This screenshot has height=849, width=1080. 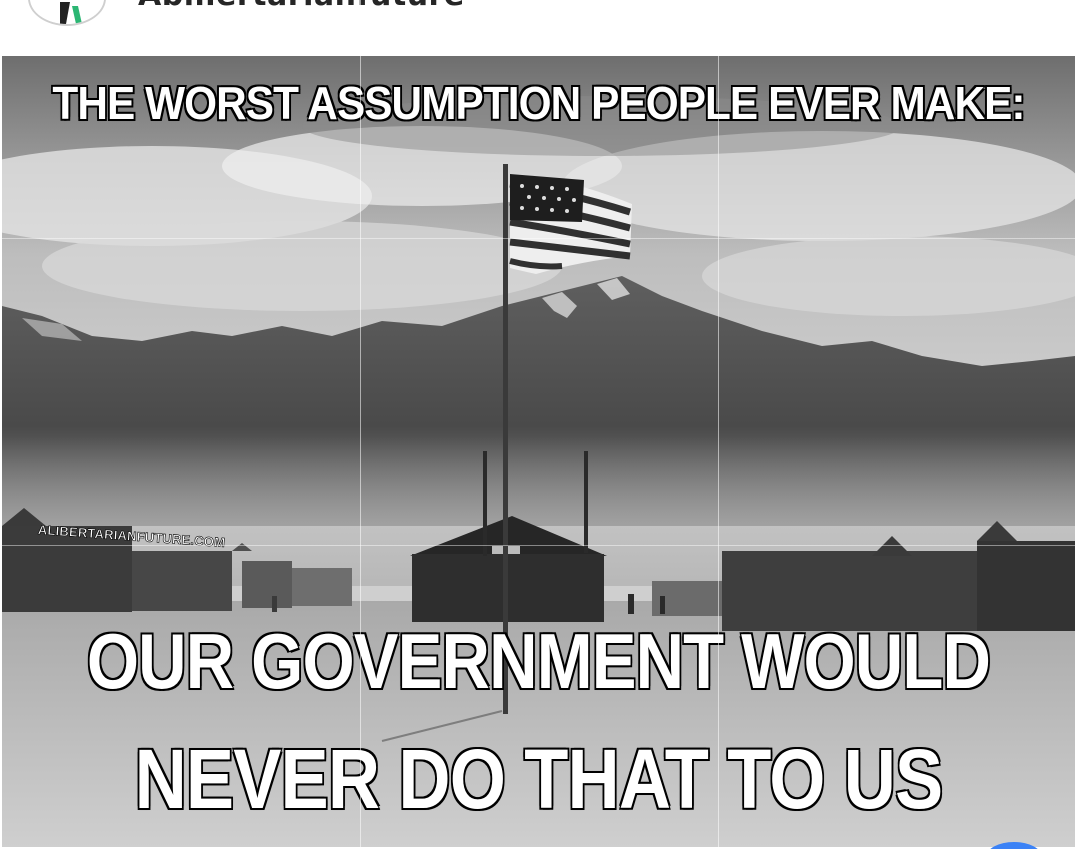 I want to click on top-caption: THE WORST ASSUMPTION PEOPLE EVER MAKE:, so click(x=538, y=103).